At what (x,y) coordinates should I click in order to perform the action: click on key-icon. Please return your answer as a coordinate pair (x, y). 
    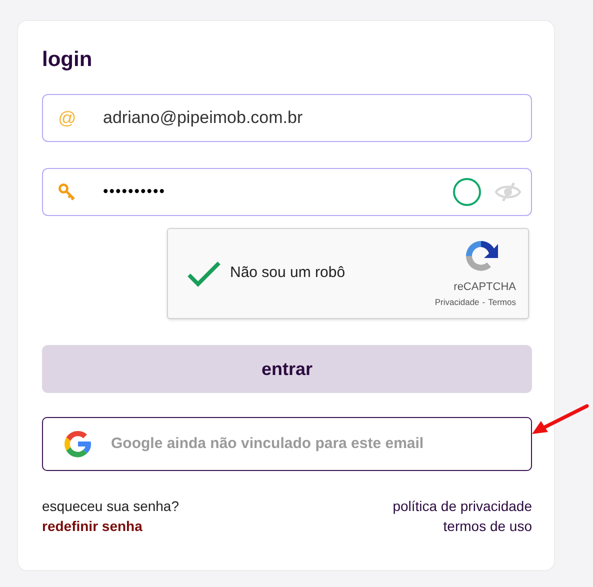
    Looking at the image, I should click on (67, 192).